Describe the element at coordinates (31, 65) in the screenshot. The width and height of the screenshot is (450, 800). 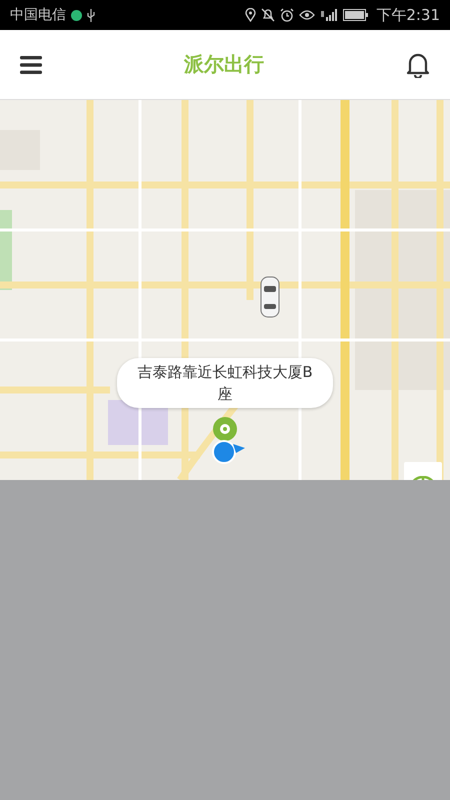
I see `menu-icon` at that location.